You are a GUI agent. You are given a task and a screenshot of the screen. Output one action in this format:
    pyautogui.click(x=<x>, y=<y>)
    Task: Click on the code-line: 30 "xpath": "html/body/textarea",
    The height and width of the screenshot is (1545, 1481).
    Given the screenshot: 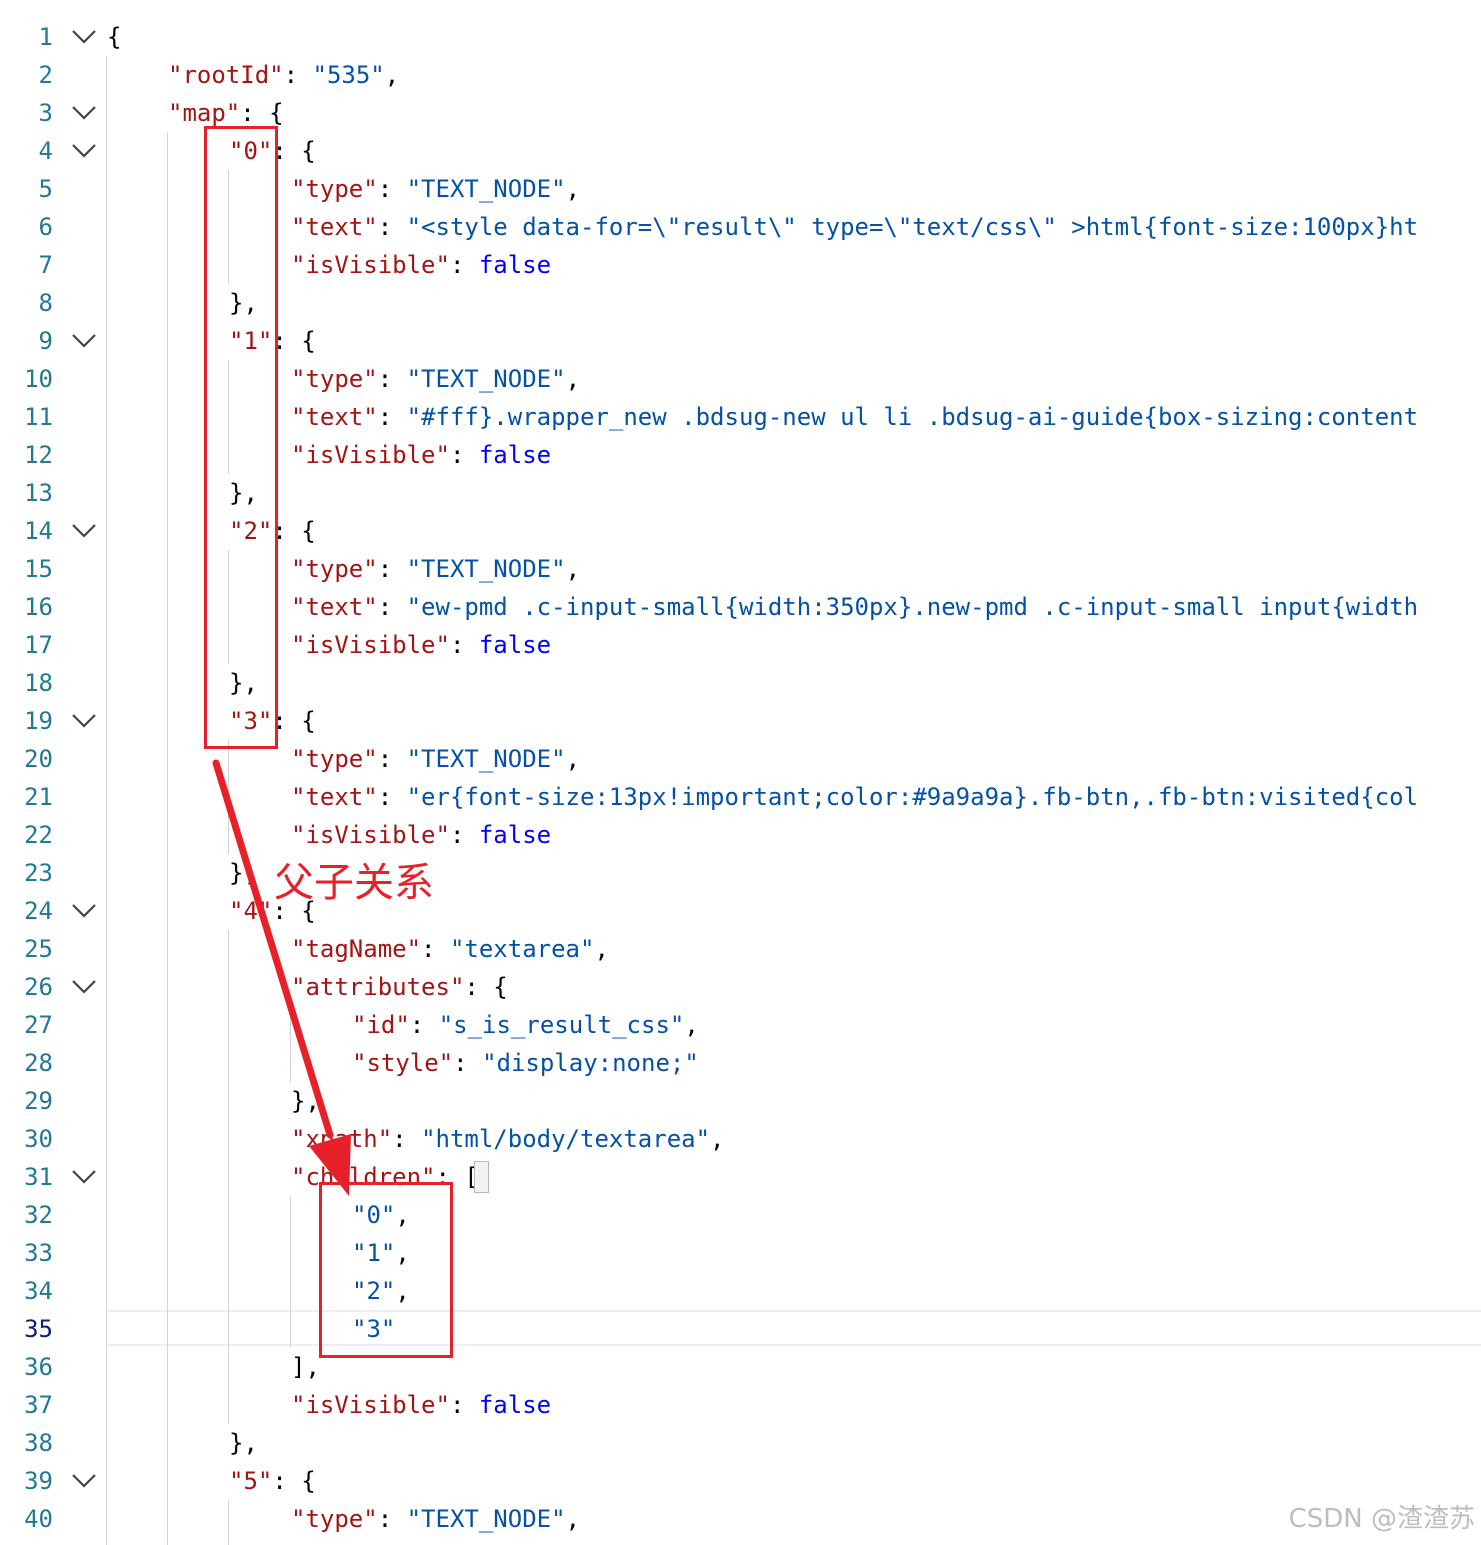 What is the action you would take?
    pyautogui.click(x=740, y=1139)
    